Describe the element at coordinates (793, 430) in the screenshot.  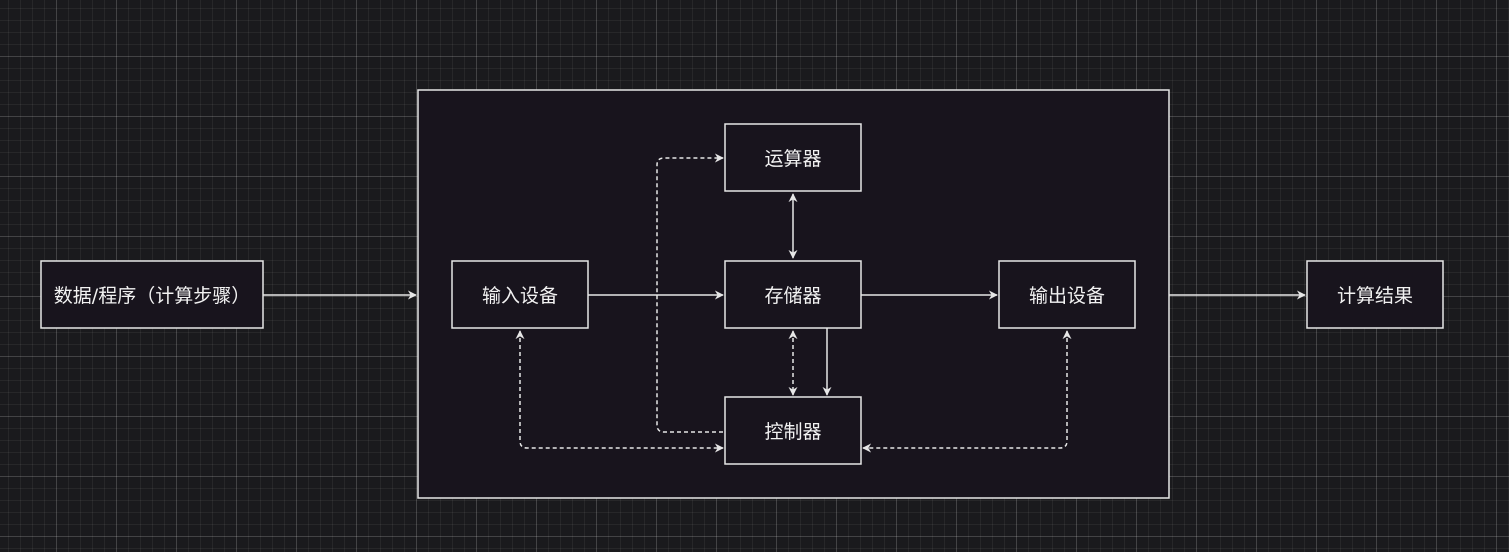
I see `controller-node-box` at that location.